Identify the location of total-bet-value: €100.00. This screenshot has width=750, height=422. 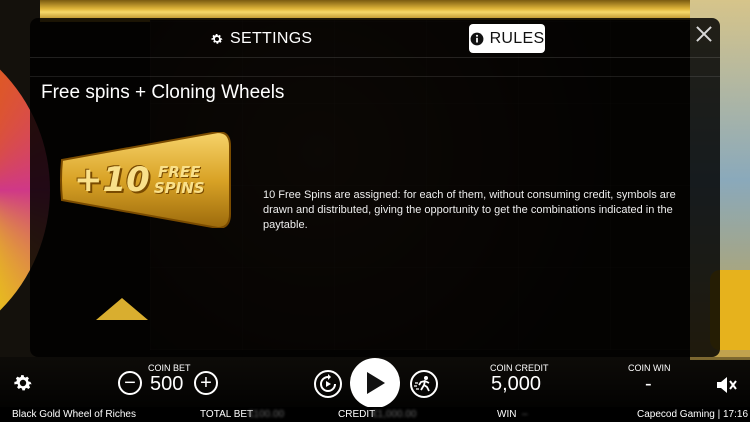
(266, 414).